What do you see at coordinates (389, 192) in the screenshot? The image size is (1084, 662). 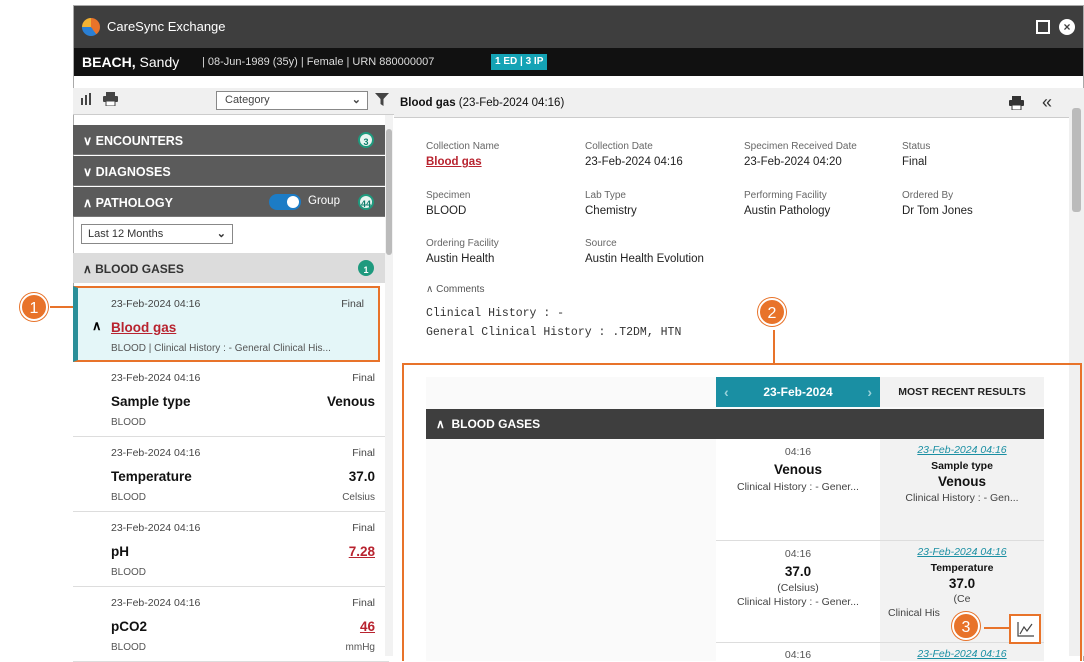 I see `left-scrollbar-thumb` at bounding box center [389, 192].